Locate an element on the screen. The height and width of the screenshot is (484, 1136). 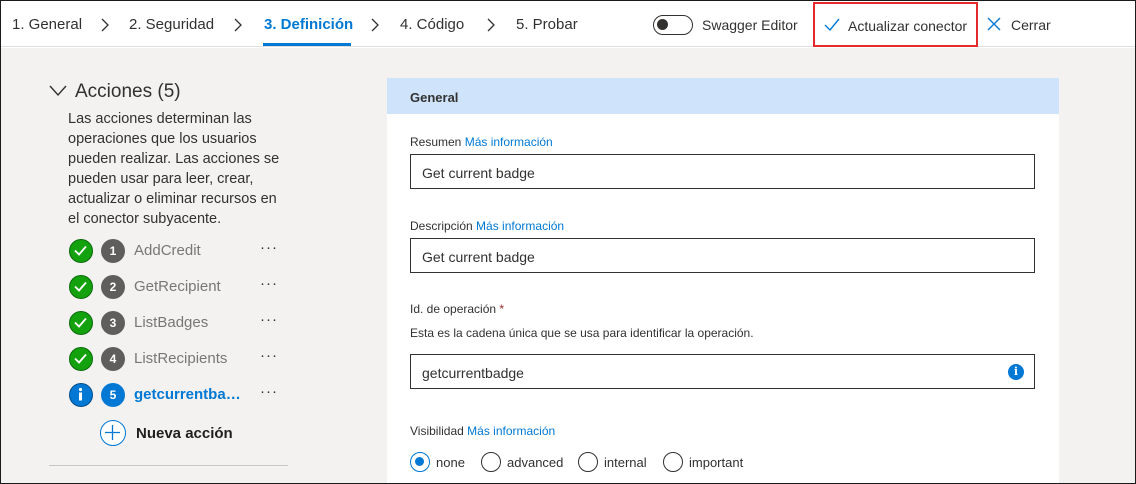
action-item: 1 AddCredit ··· is located at coordinates (179, 252).